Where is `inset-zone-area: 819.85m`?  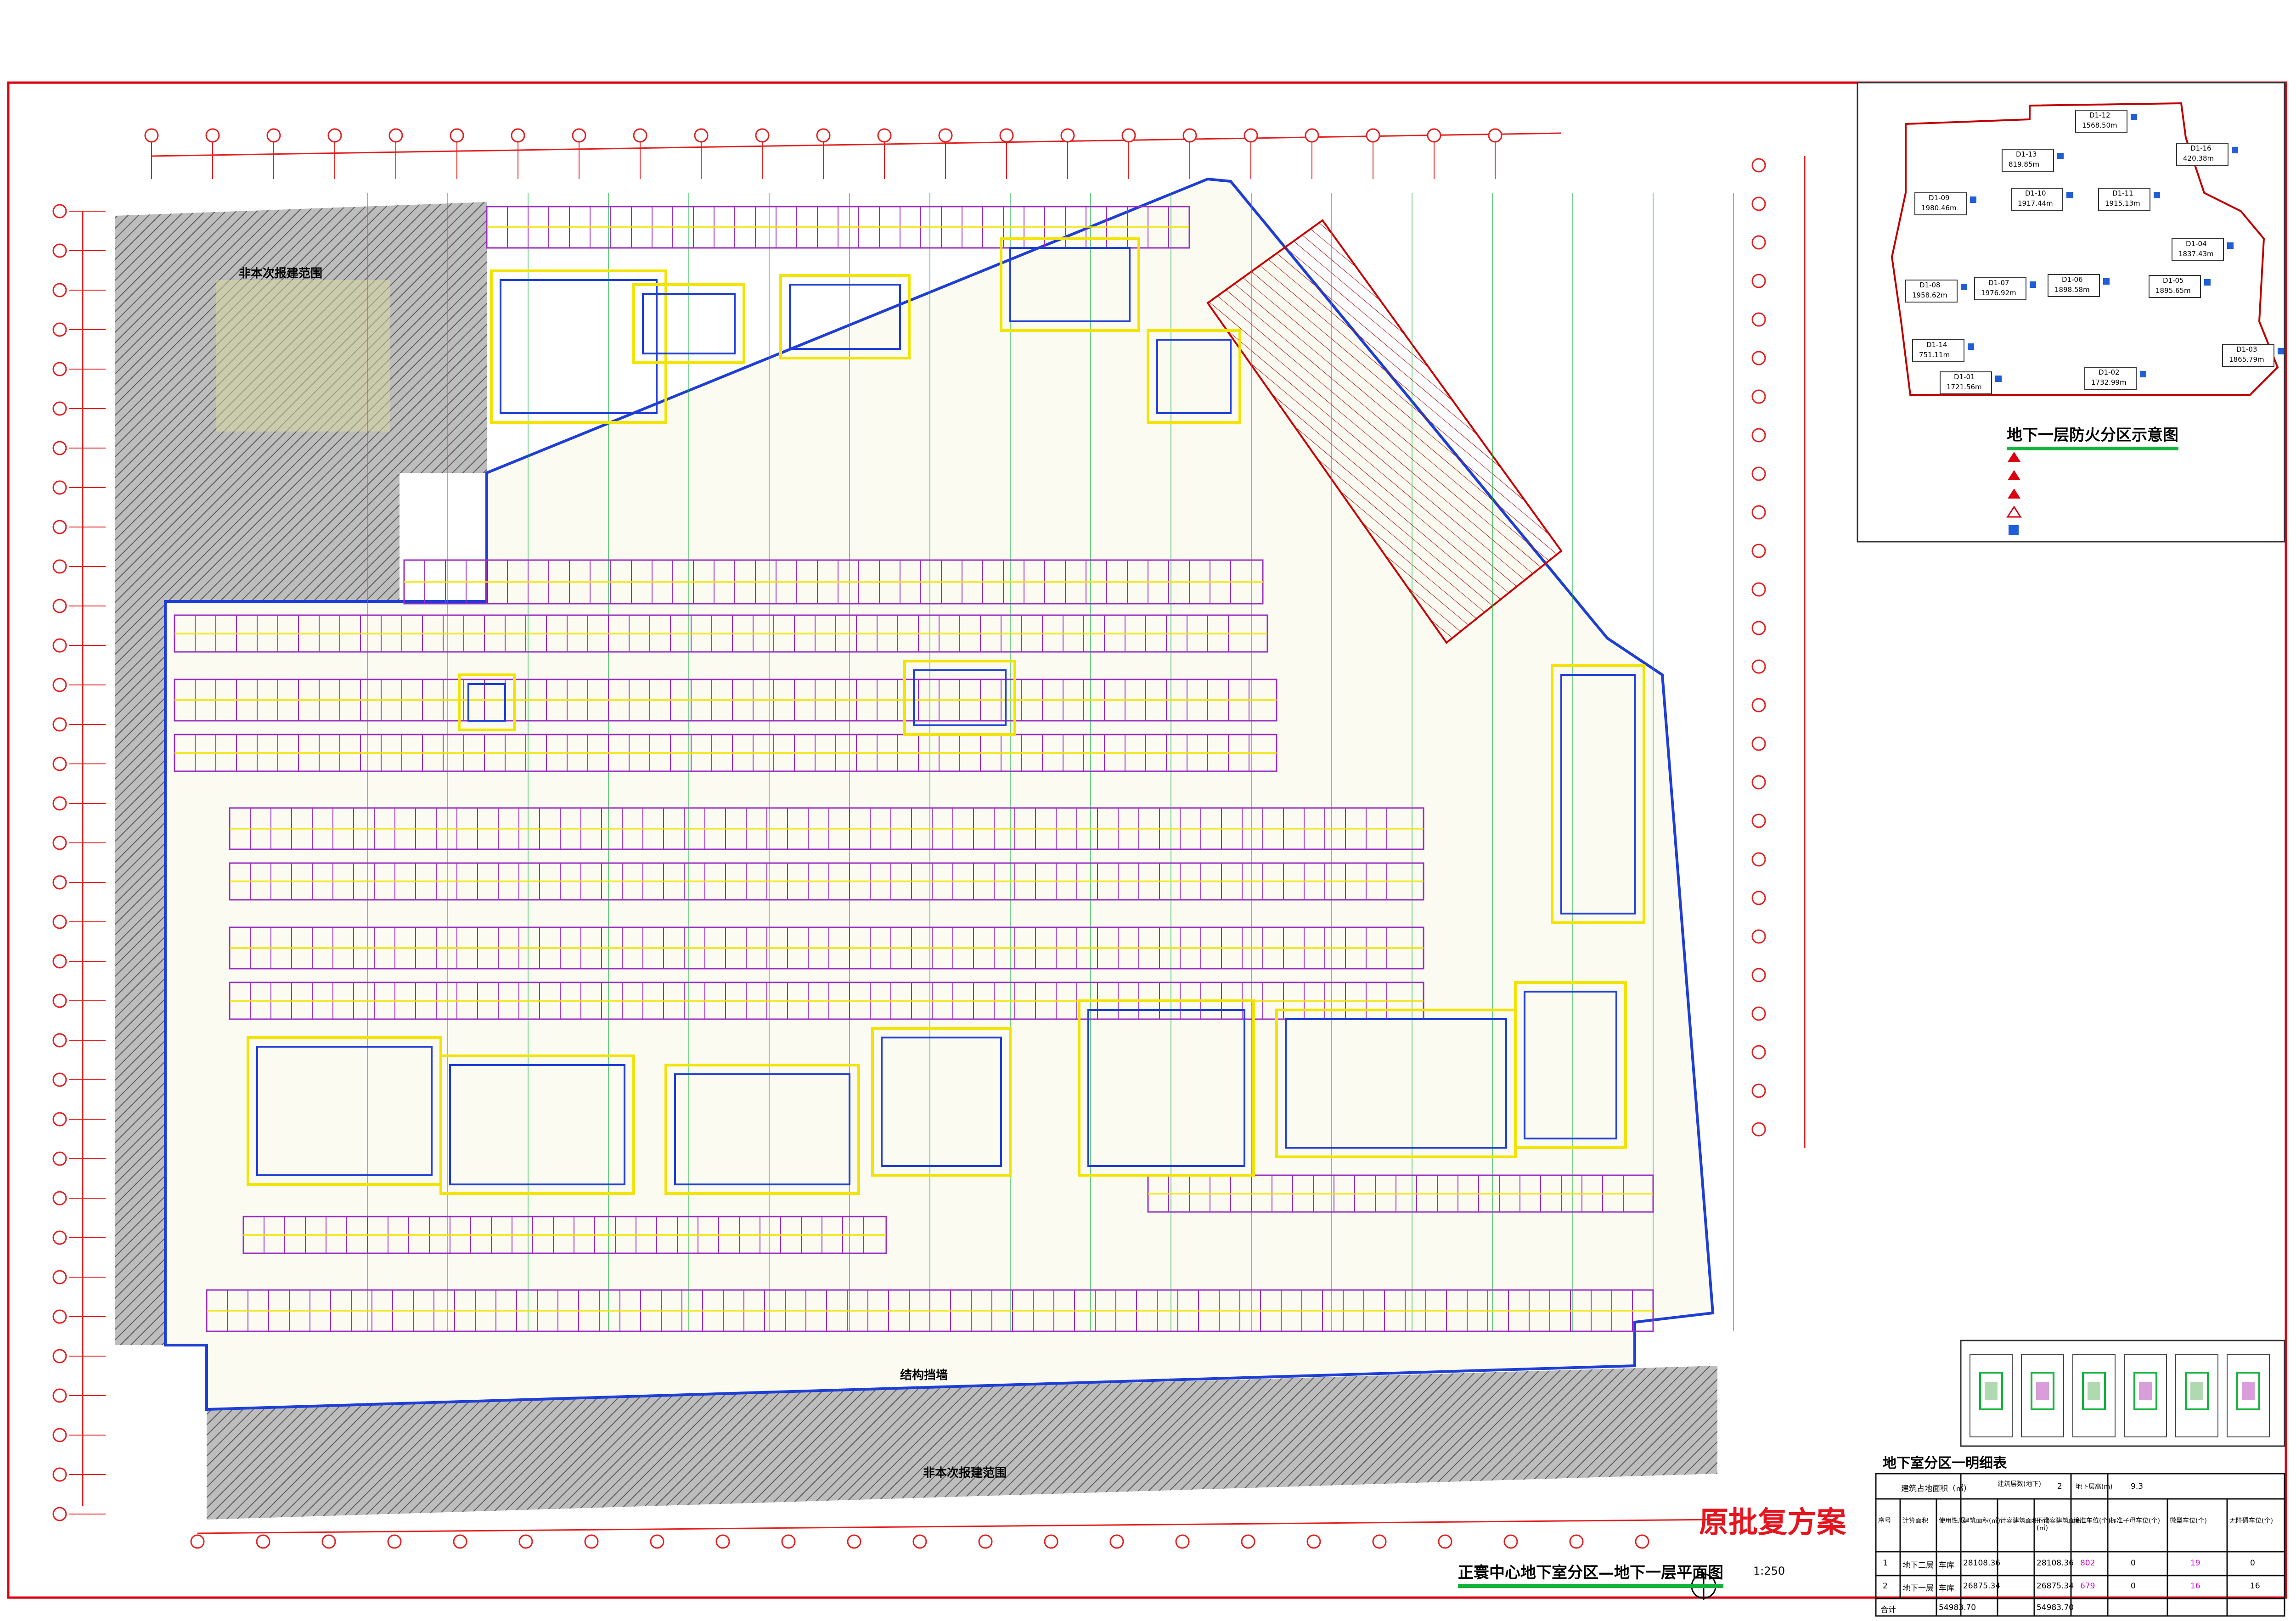 inset-zone-area: 819.85m is located at coordinates (2024, 164).